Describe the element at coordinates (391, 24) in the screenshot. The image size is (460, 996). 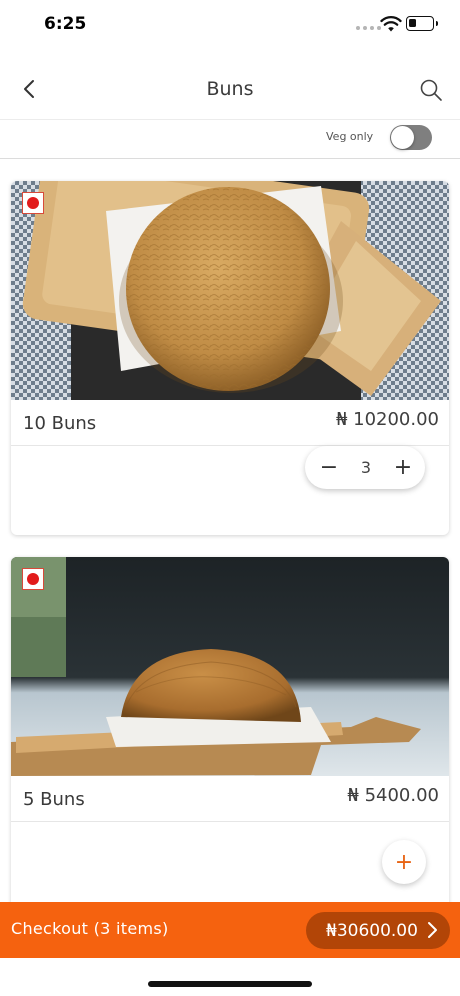
I see `wifi-icon` at that location.